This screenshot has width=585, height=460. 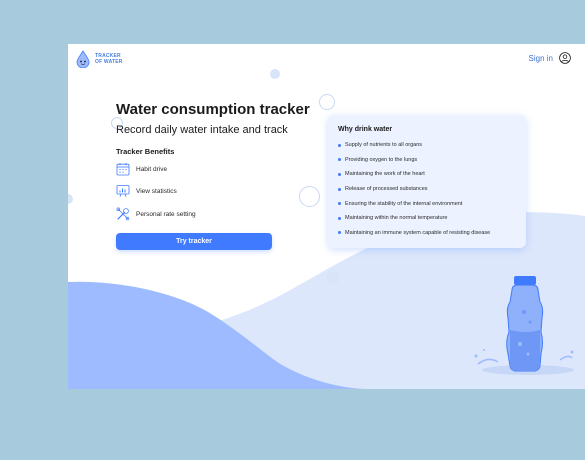 I want to click on water-drop-logo-icon, so click(x=83, y=59).